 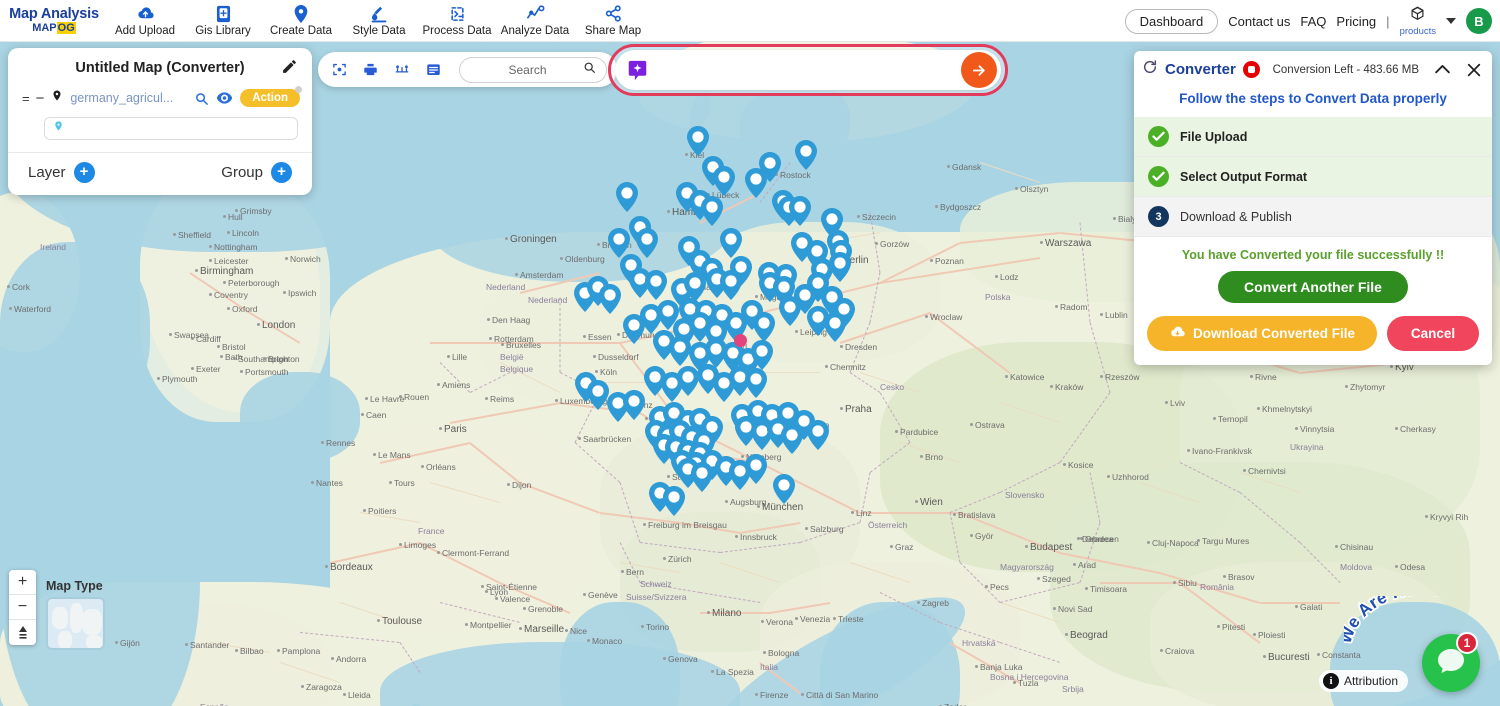 I want to click on layer-action-button: Action, so click(x=271, y=96).